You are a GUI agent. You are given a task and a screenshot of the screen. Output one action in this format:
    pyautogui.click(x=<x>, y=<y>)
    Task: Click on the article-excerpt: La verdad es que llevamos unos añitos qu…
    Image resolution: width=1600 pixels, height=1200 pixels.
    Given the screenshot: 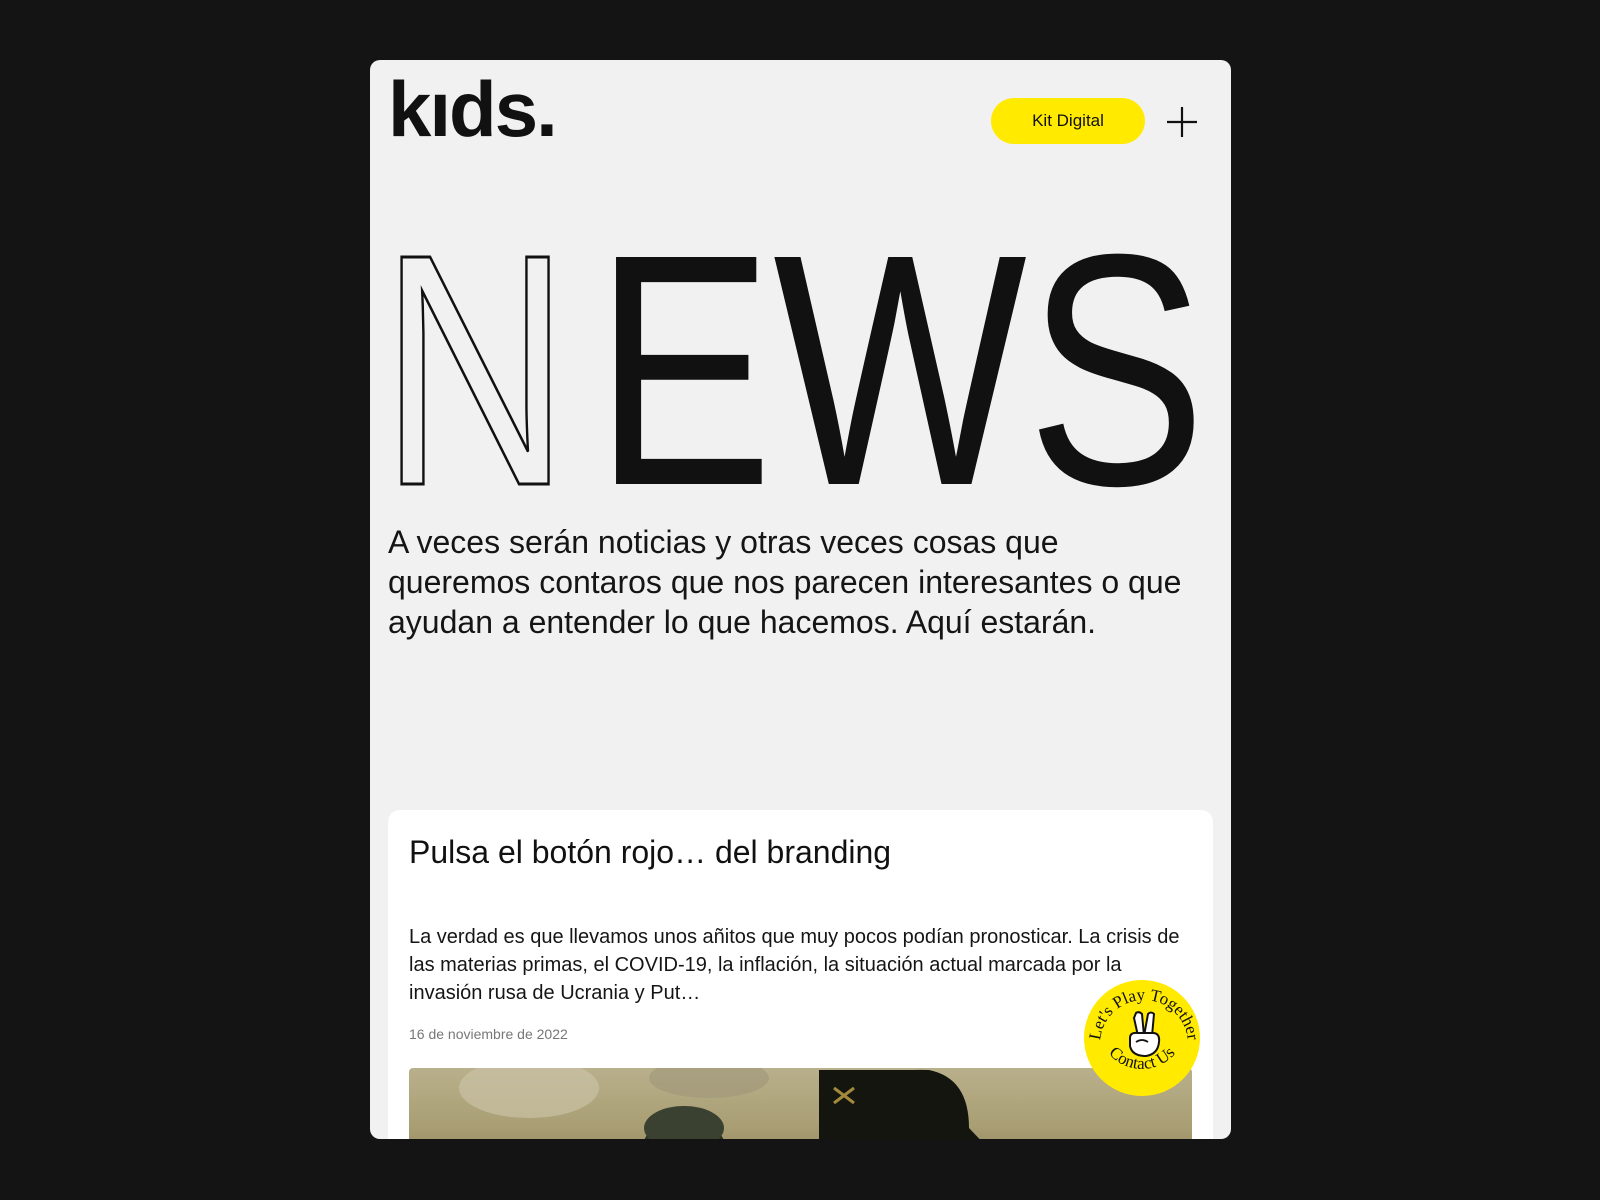 What is the action you would take?
    pyautogui.click(x=794, y=965)
    